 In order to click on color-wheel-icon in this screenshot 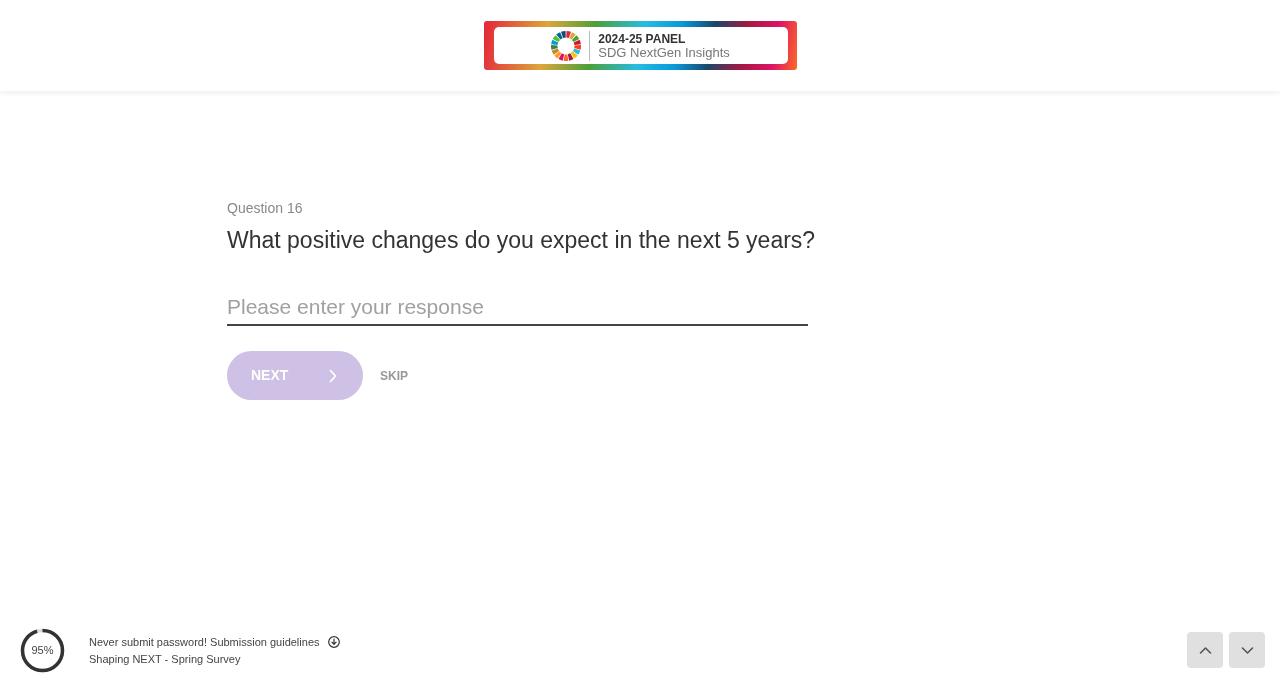, I will do `click(566, 45)`.